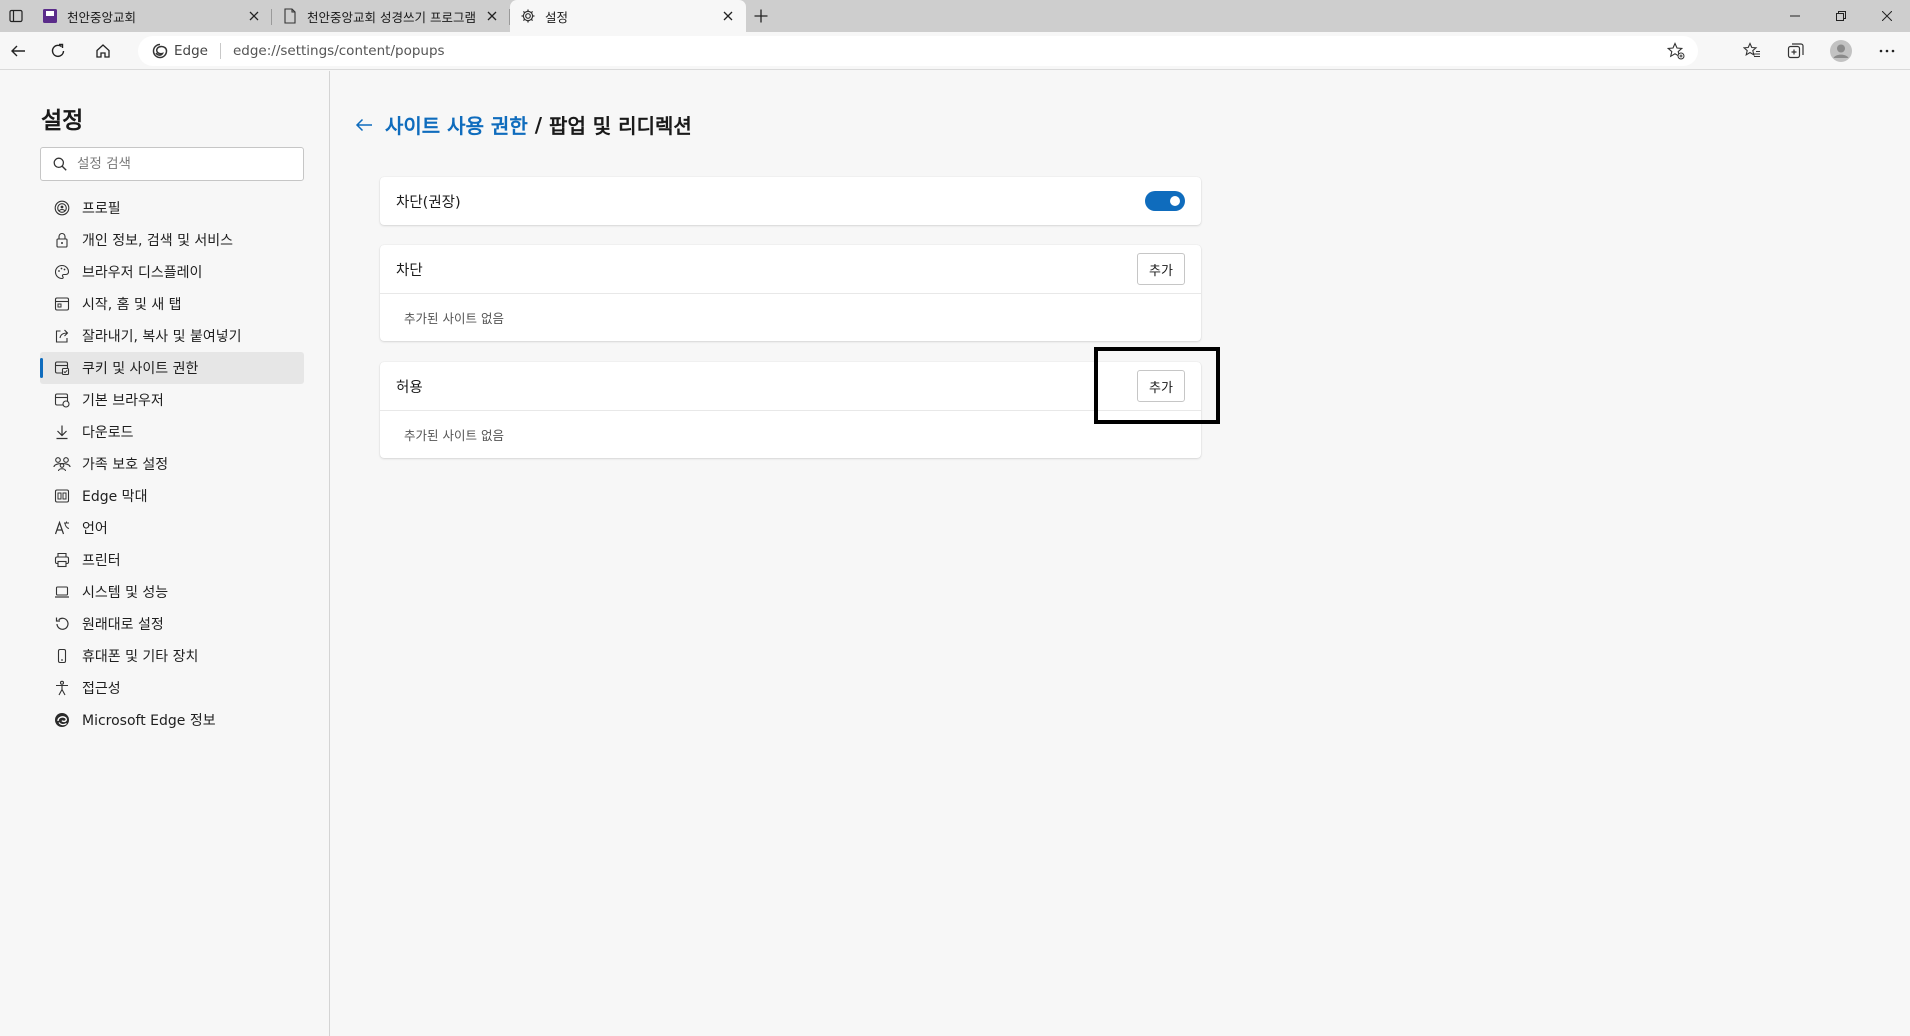 The width and height of the screenshot is (1910, 1036). What do you see at coordinates (123, 401) in the screenshot?
I see `sidebar-item-label: 기본 브라우저` at bounding box center [123, 401].